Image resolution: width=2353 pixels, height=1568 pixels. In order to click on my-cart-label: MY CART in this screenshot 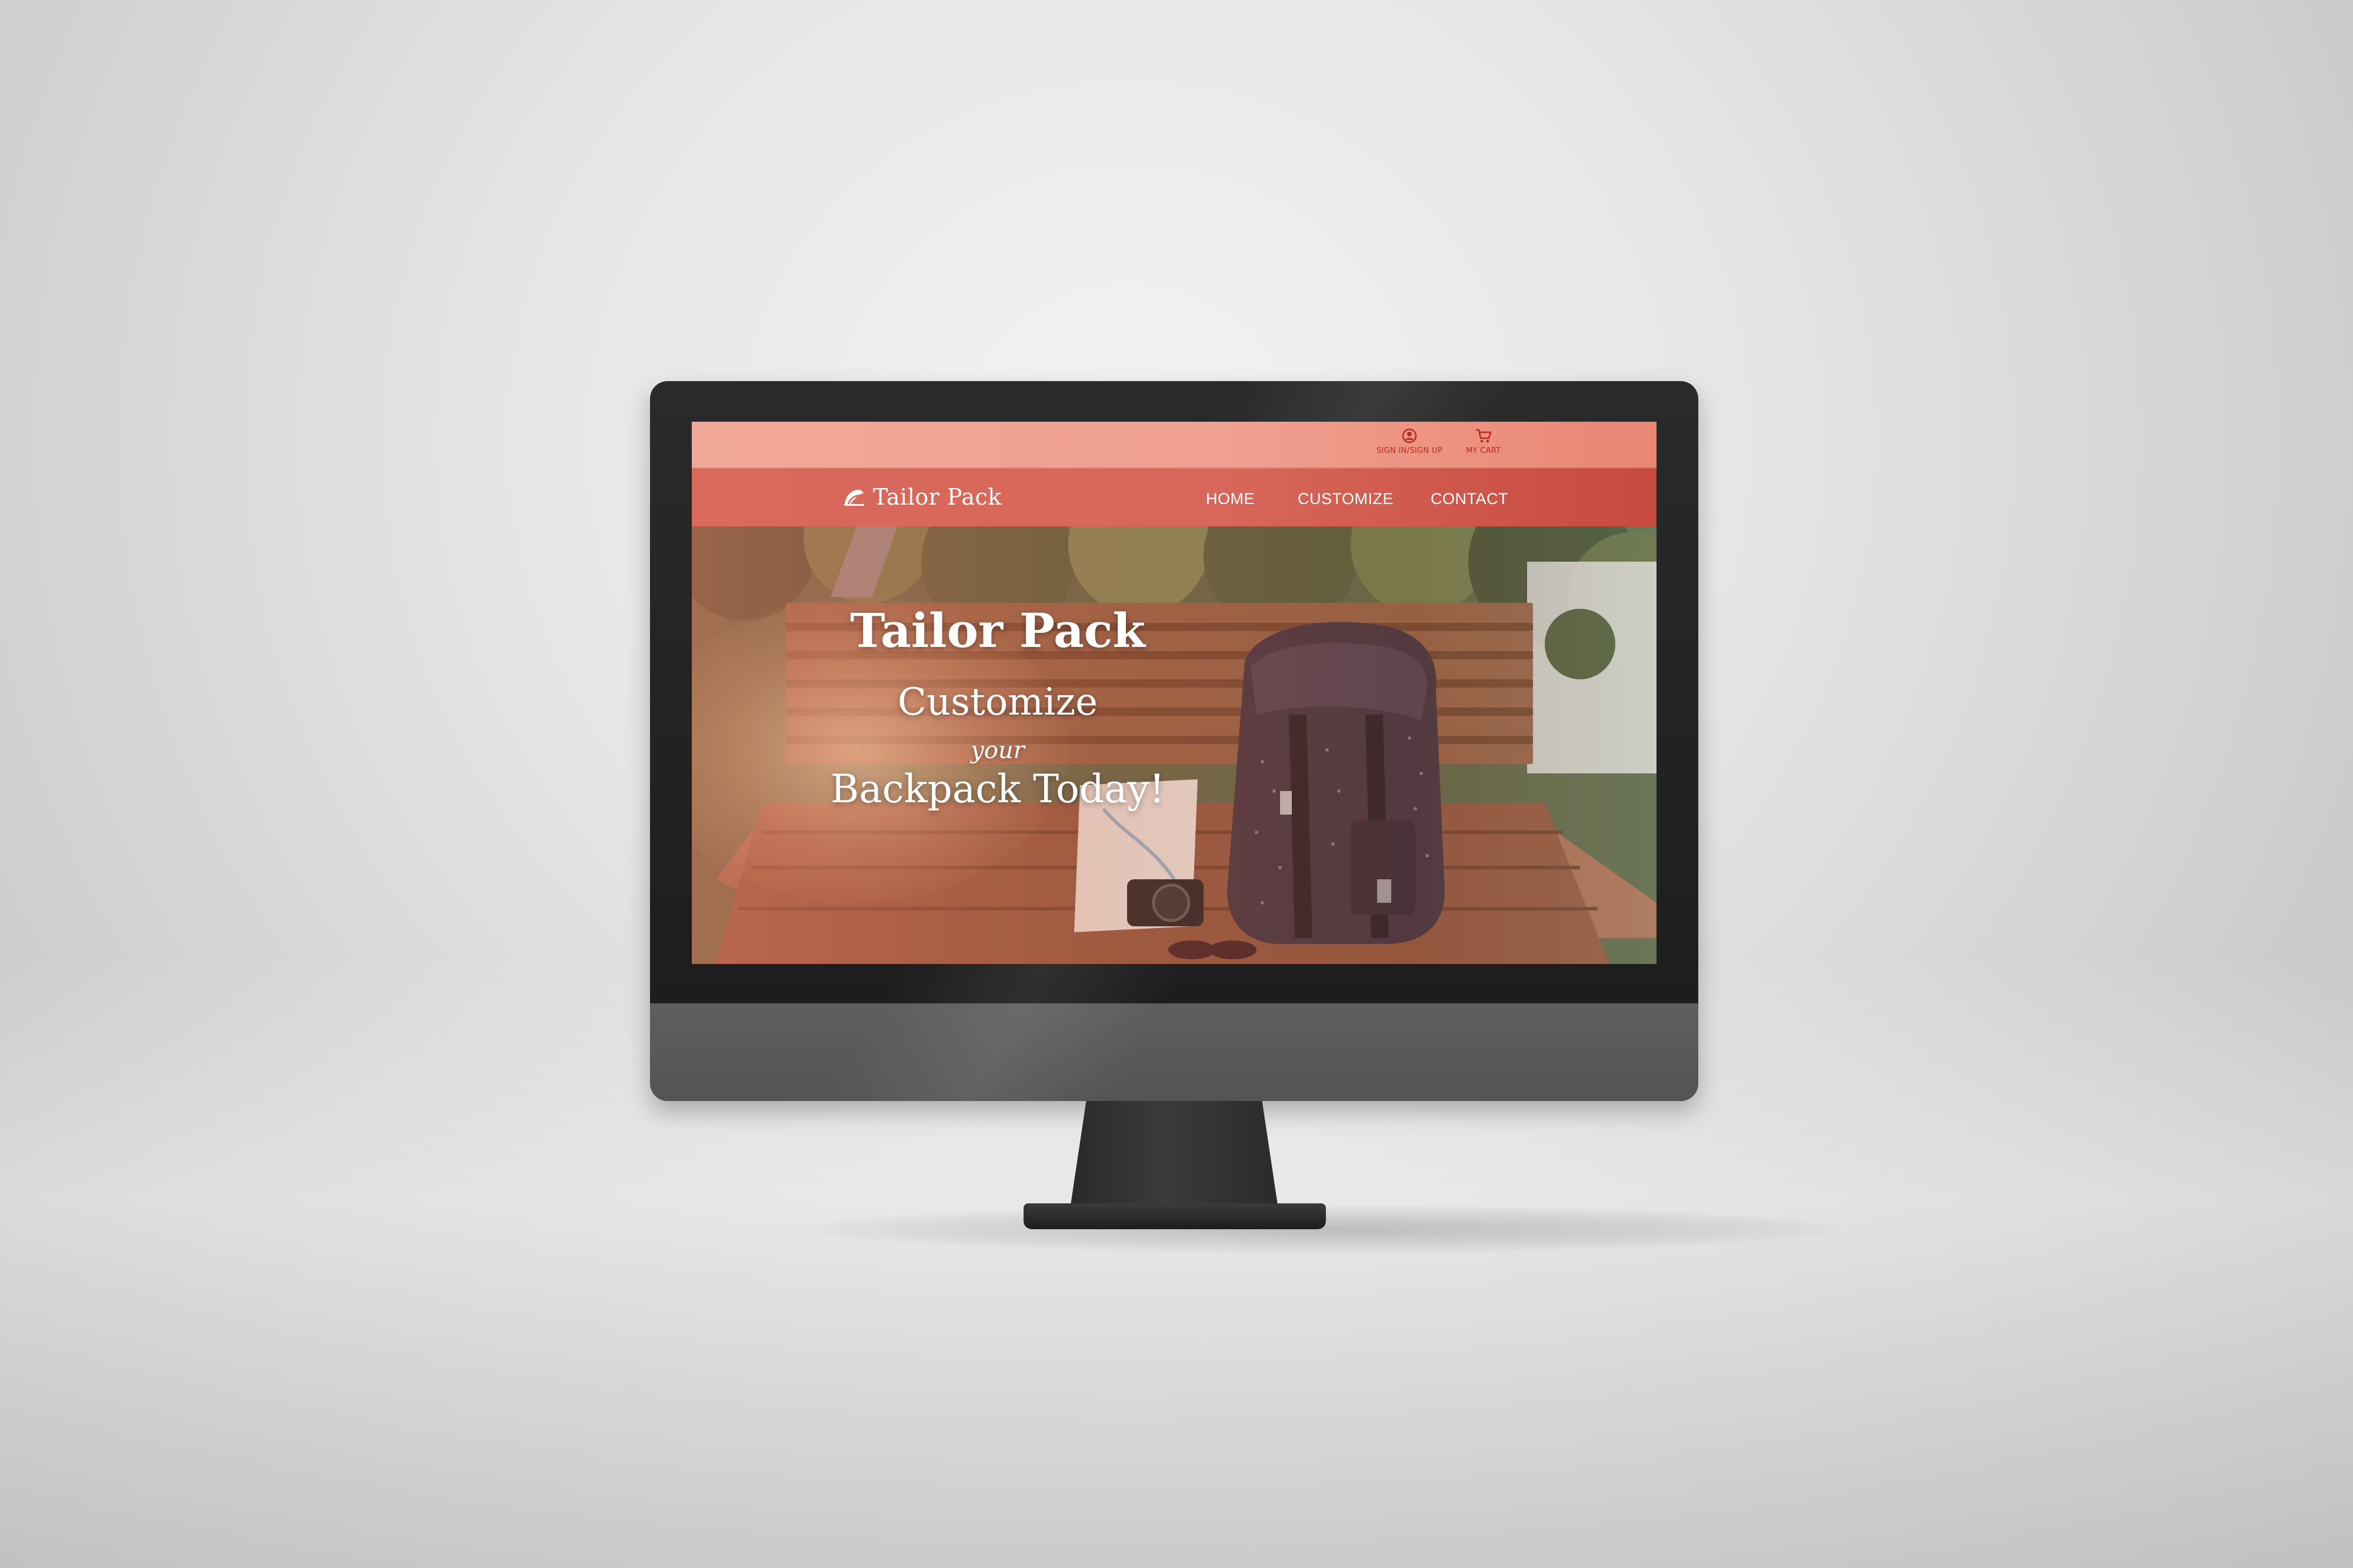, I will do `click(1484, 450)`.